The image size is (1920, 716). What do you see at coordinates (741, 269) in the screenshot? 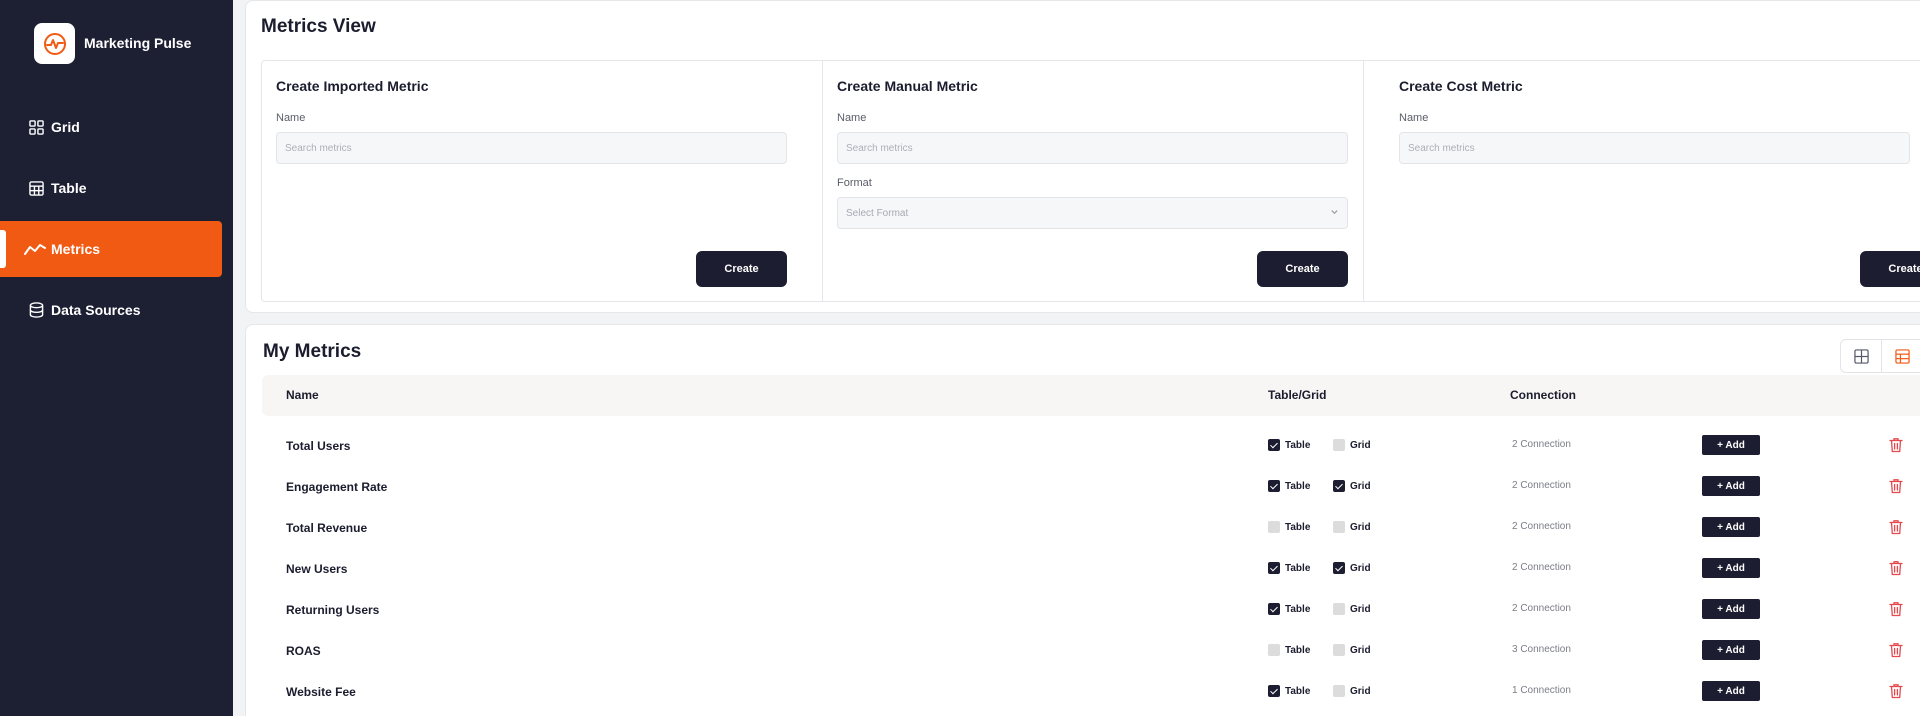
I see `create-imported-button: Create` at bounding box center [741, 269].